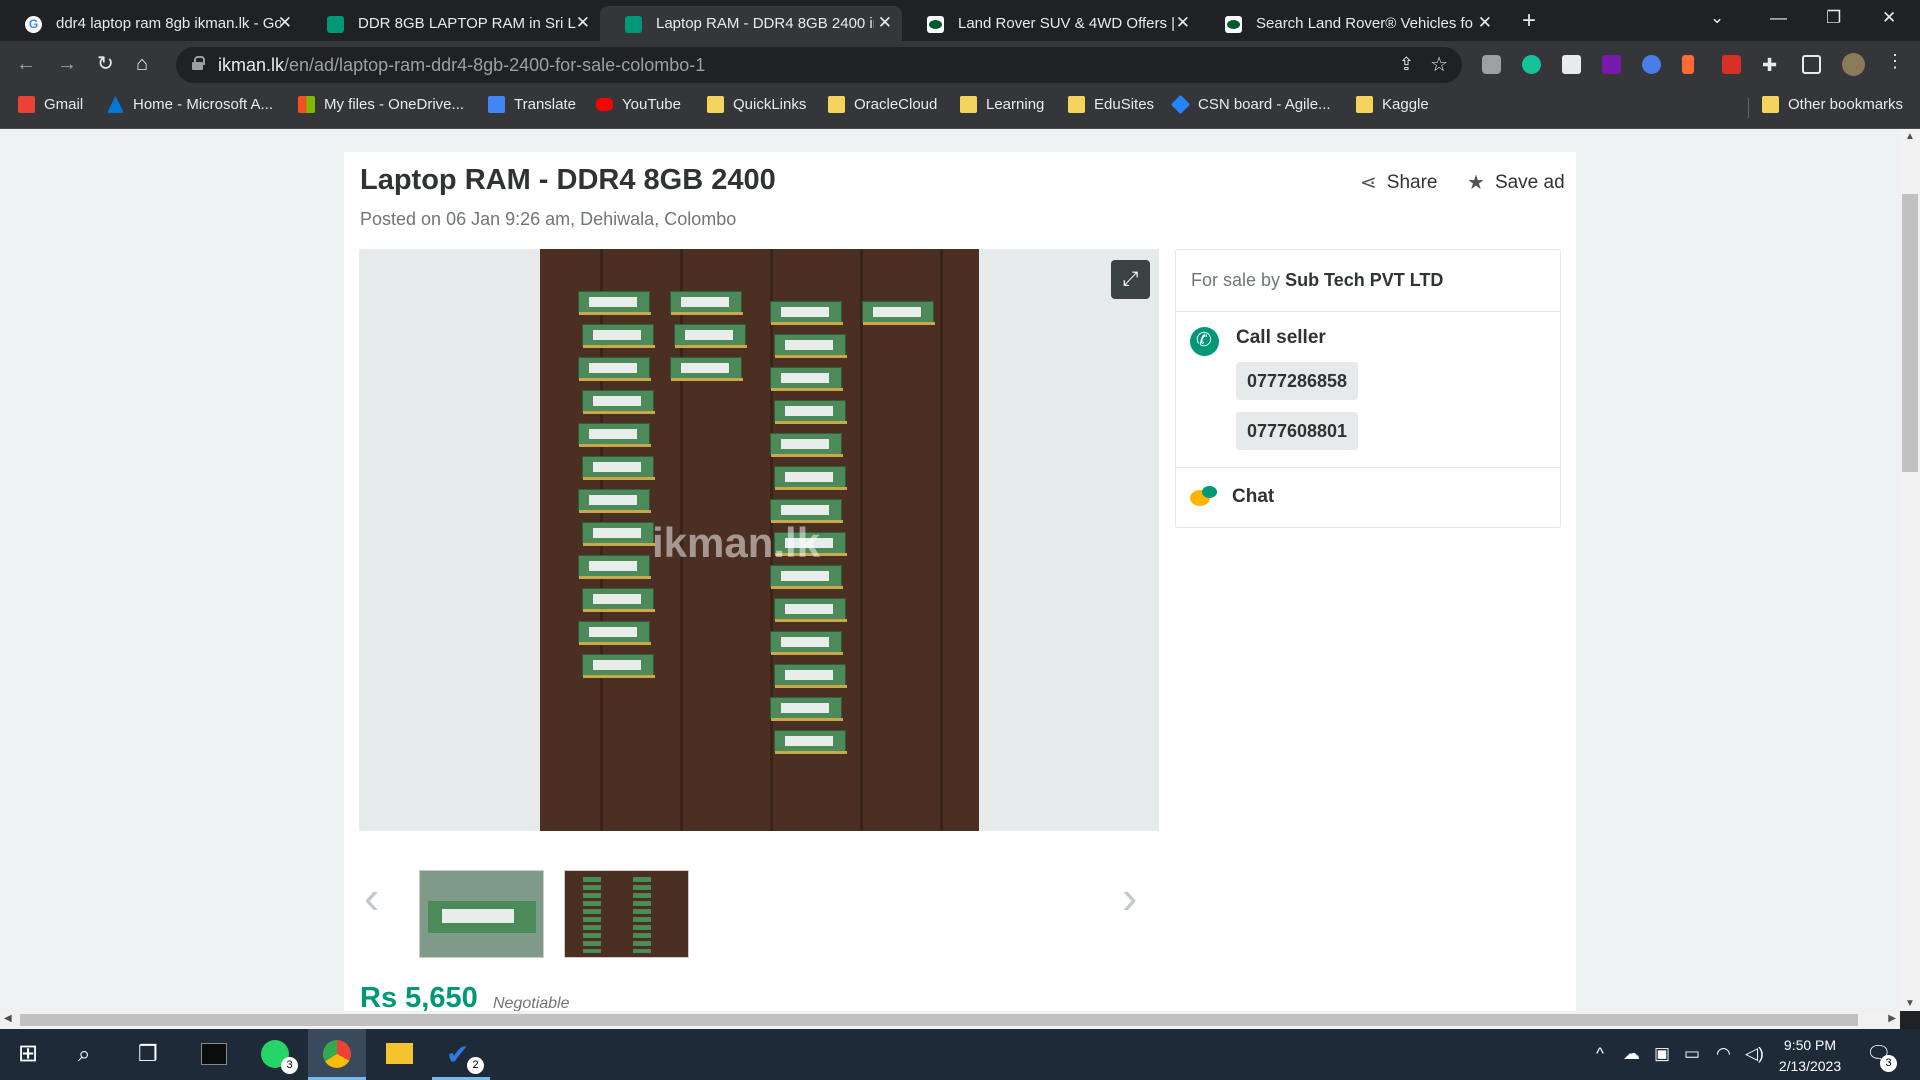 Image resolution: width=1920 pixels, height=1080 pixels. Describe the element at coordinates (1368, 497) in the screenshot. I see `chat-button: Chat` at that location.